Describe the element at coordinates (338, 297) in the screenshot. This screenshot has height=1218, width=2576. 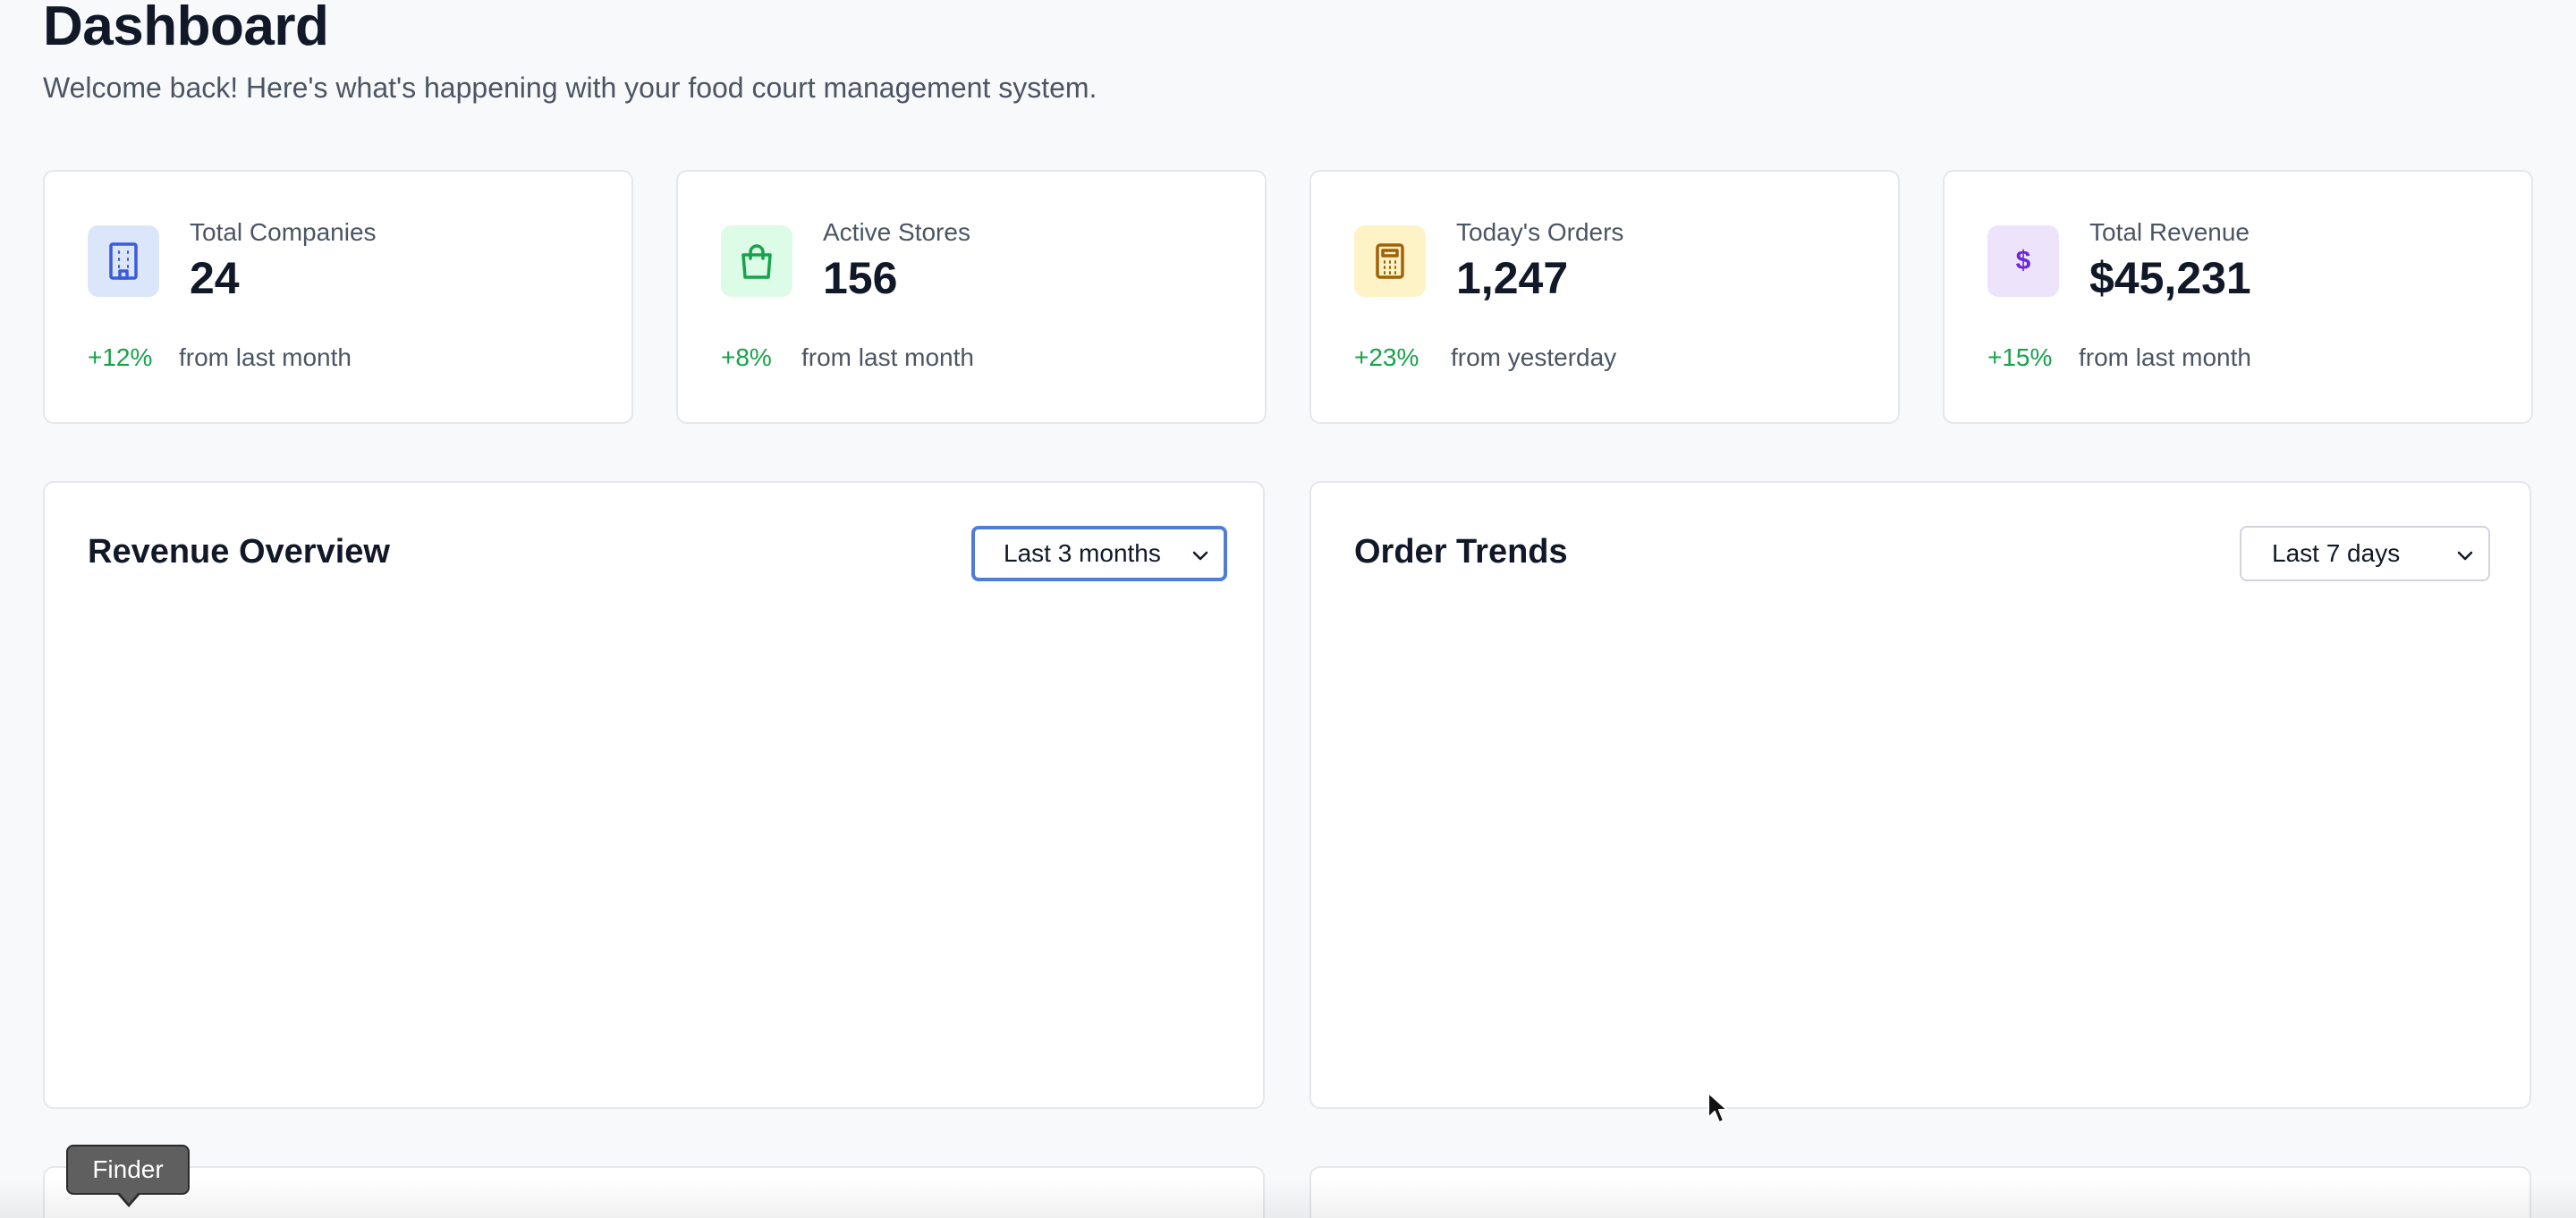
I see `stat-card-total-companies: Total Companies 24 +12% from last month` at that location.